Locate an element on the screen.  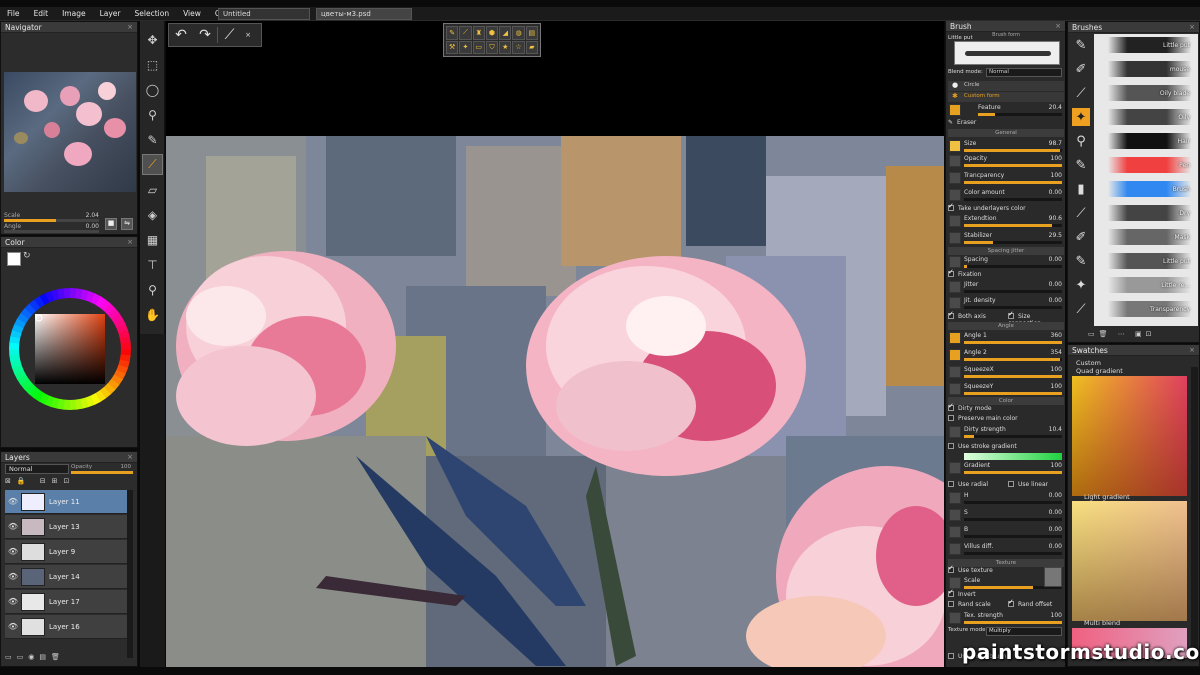
shield-icon: ⛉ is located at coordinates (492, 47).